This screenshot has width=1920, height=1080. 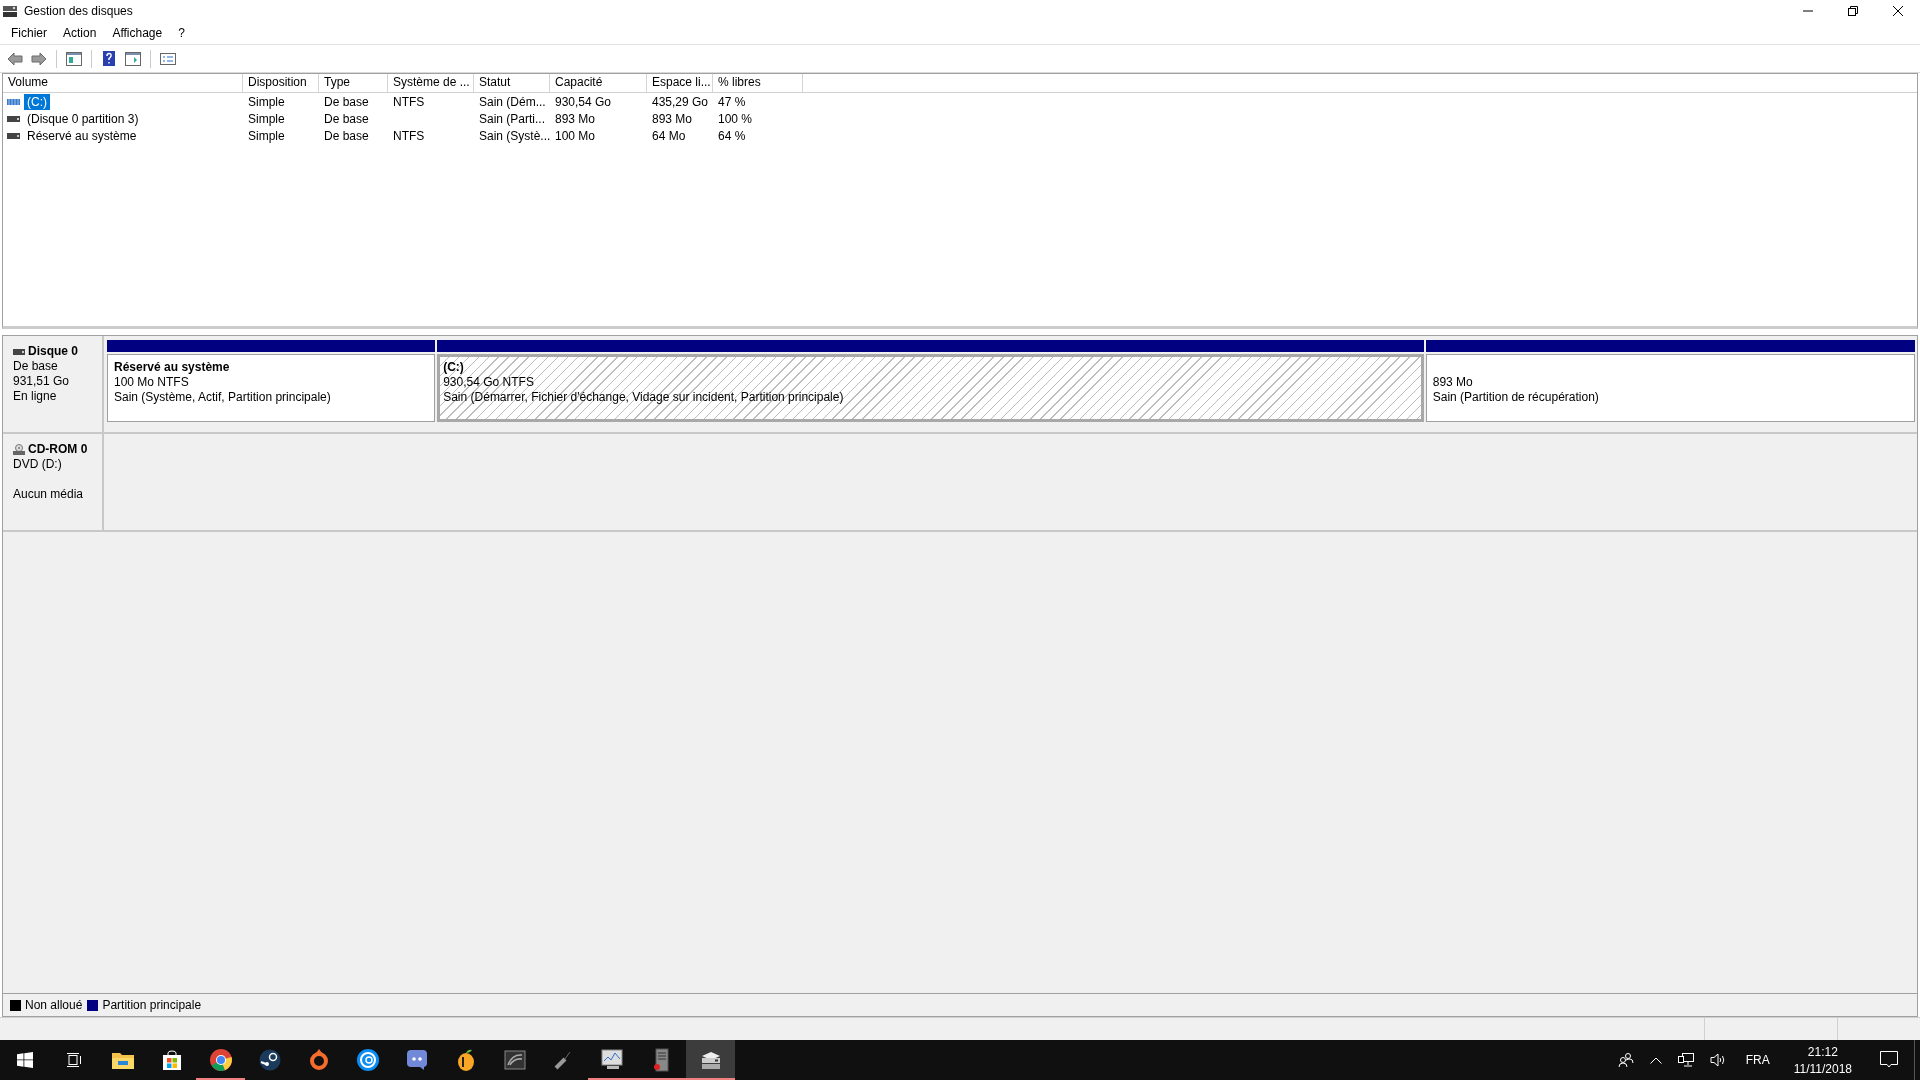 I want to click on back-arrow-icon, so click(x=15, y=58).